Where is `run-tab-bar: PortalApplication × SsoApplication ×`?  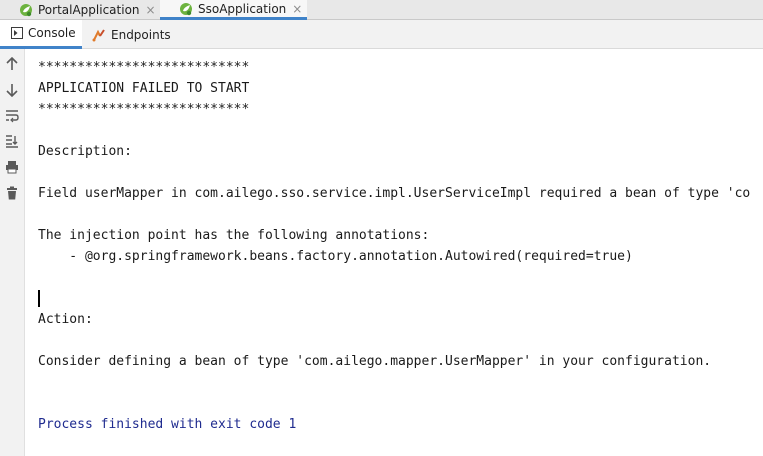
run-tab-bar: PortalApplication × SsoApplication × is located at coordinates (381, 10).